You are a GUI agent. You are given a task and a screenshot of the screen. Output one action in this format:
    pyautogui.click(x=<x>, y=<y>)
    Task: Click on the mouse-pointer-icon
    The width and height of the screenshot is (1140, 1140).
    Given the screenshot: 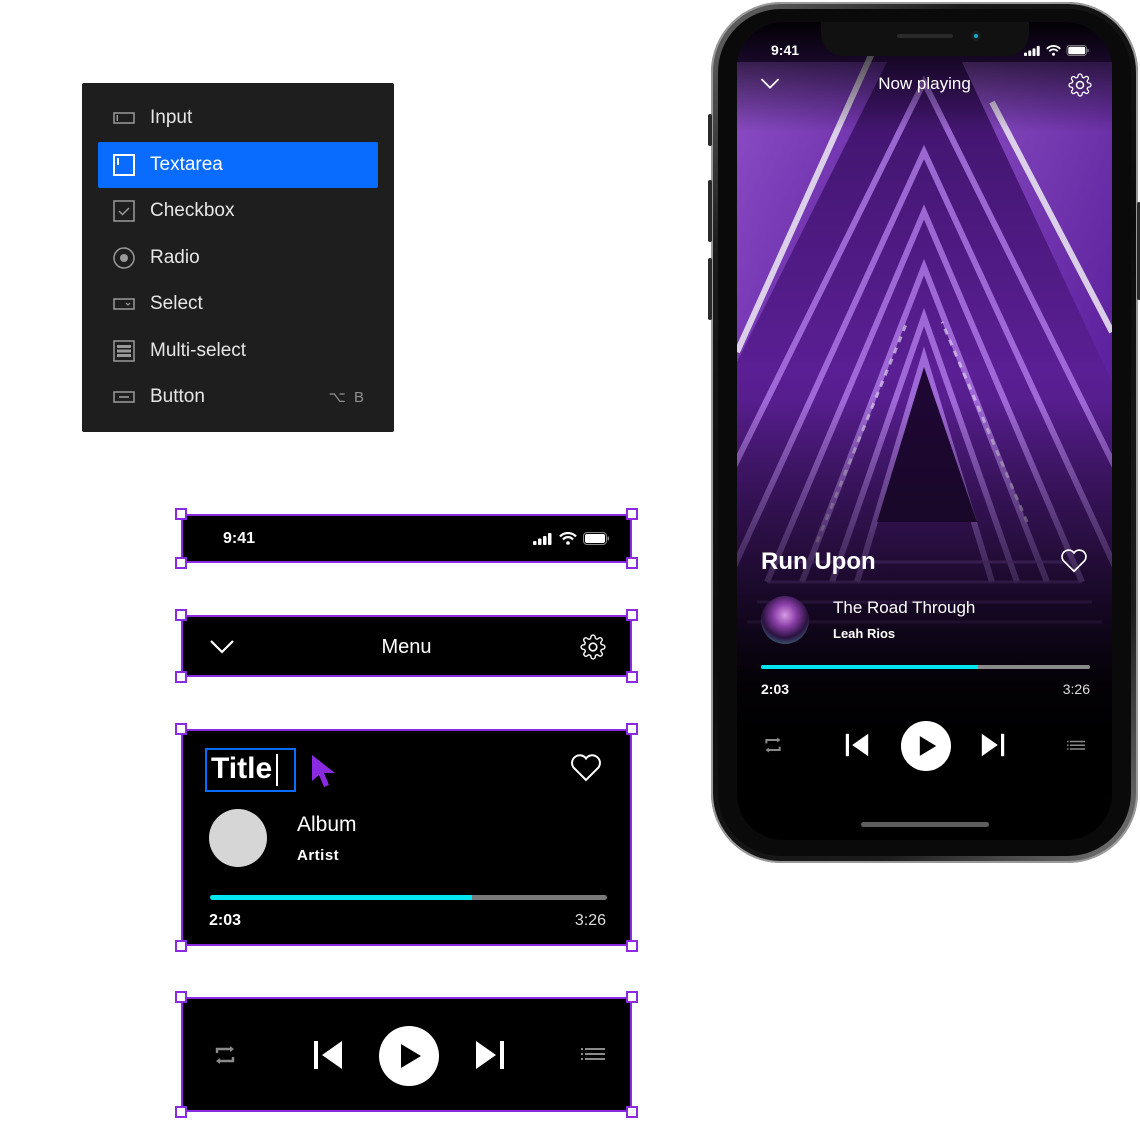 What is the action you would take?
    pyautogui.click(x=324, y=774)
    